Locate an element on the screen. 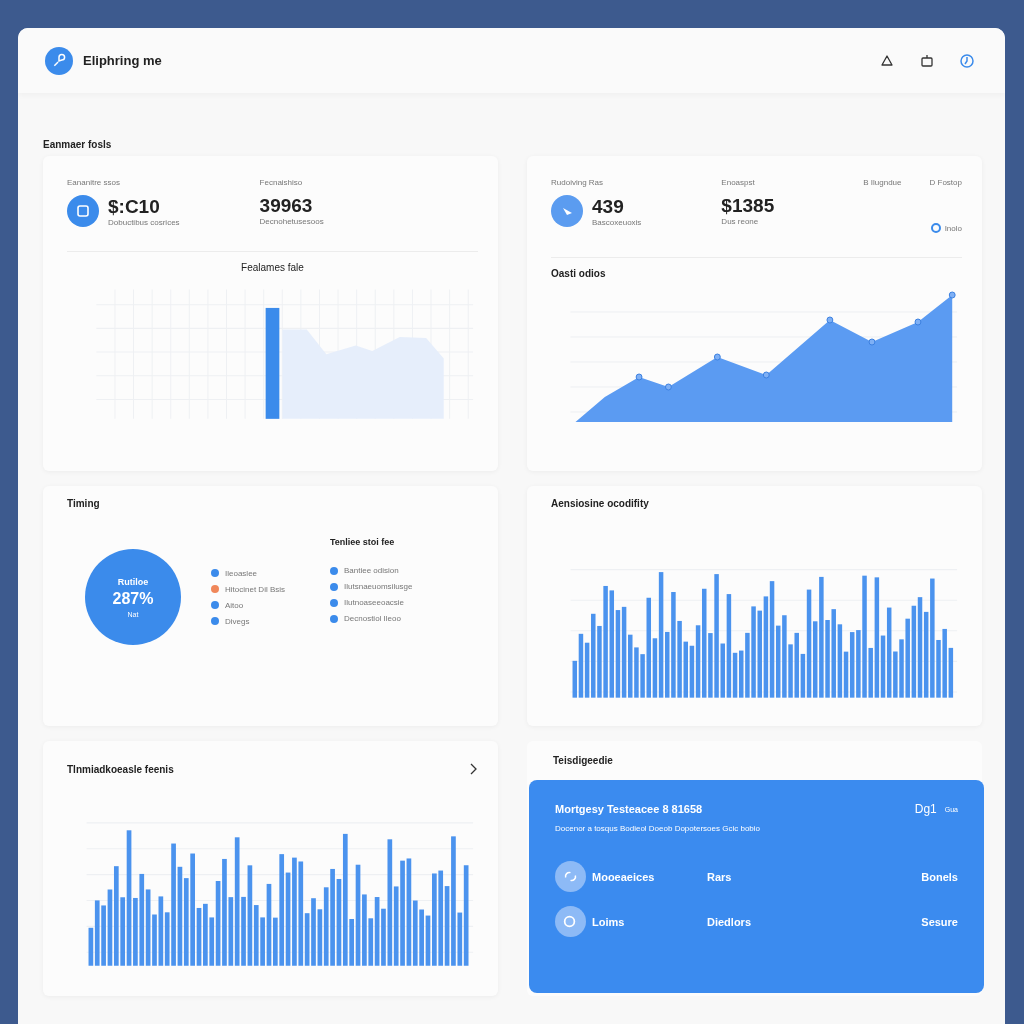  card-title: Aensiosine ocodifity is located at coordinates (600, 503).